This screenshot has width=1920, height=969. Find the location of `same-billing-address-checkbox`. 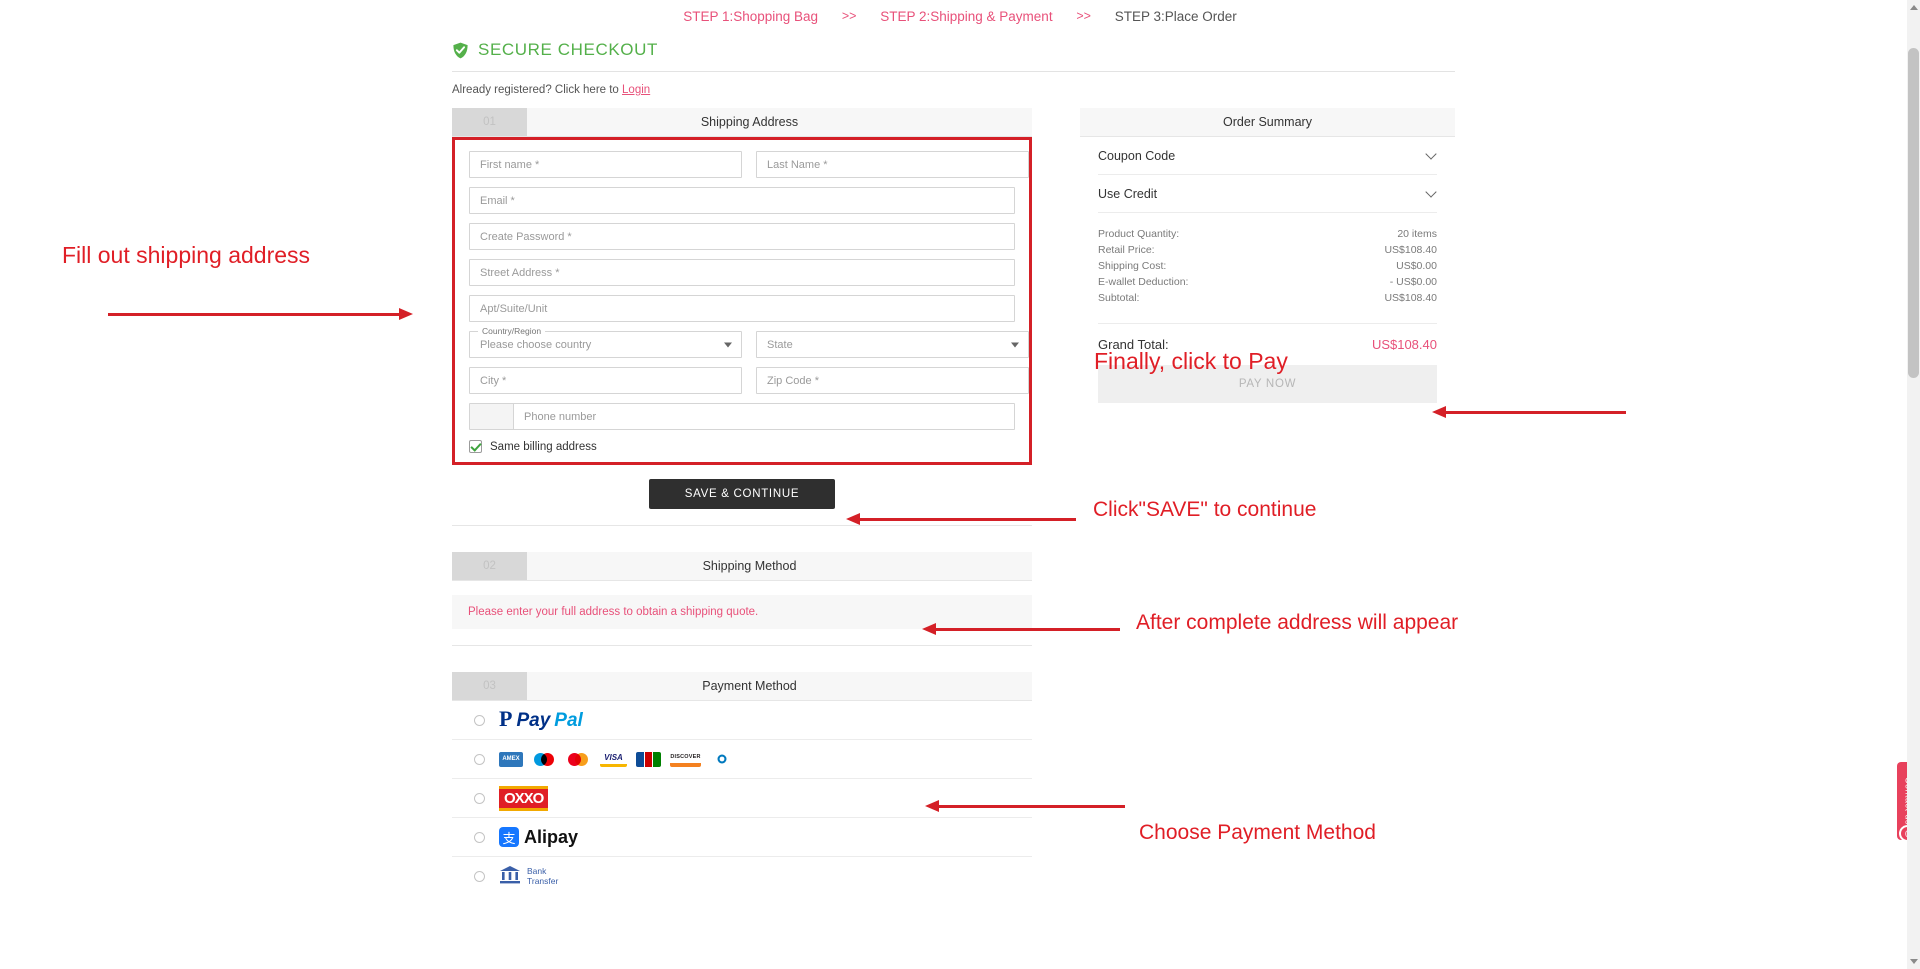

same-billing-address-checkbox is located at coordinates (475, 446).